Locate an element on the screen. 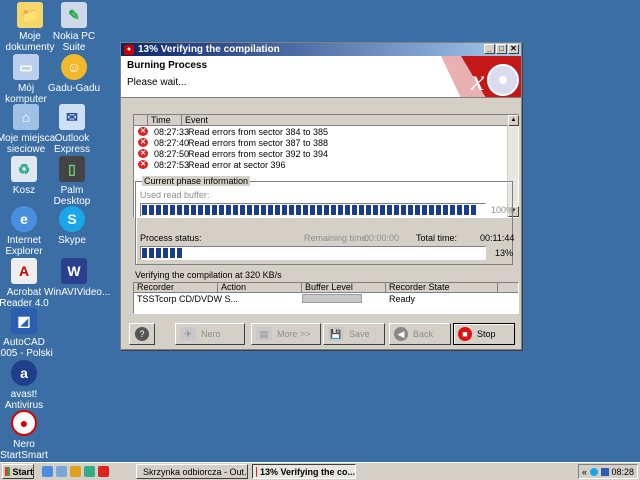  window-titlebar: ● 13% Verifying the compilation _ □ ✕ is located at coordinates (321, 49).